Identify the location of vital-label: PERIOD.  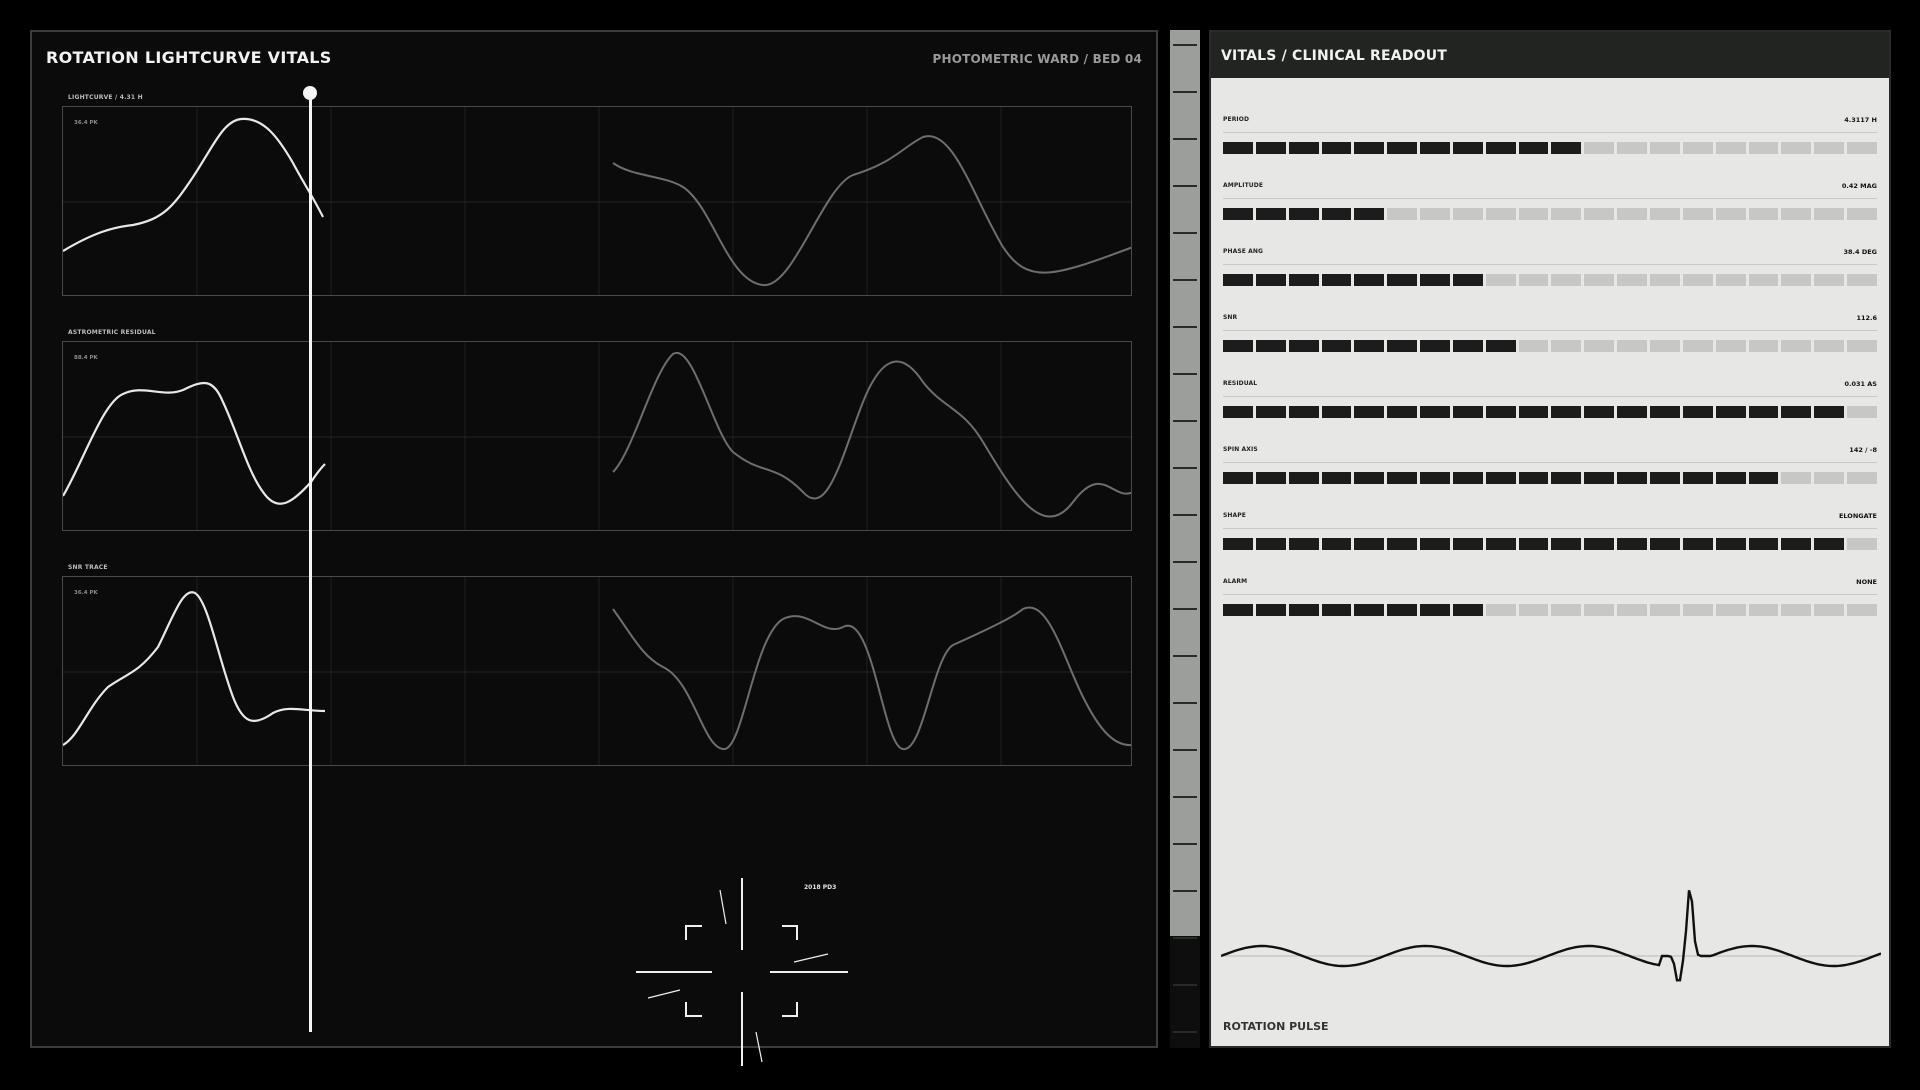
(1236, 119).